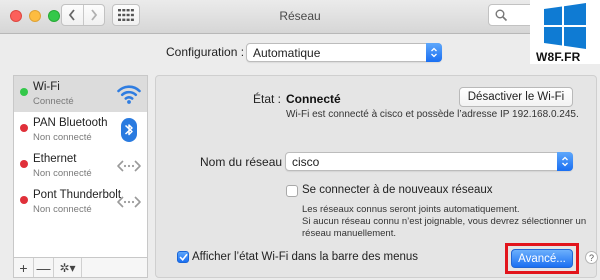 The height and width of the screenshot is (280, 600). I want to click on network-item-pan-bluetooth: PAN Bluetooth Non connecté, so click(80, 130).